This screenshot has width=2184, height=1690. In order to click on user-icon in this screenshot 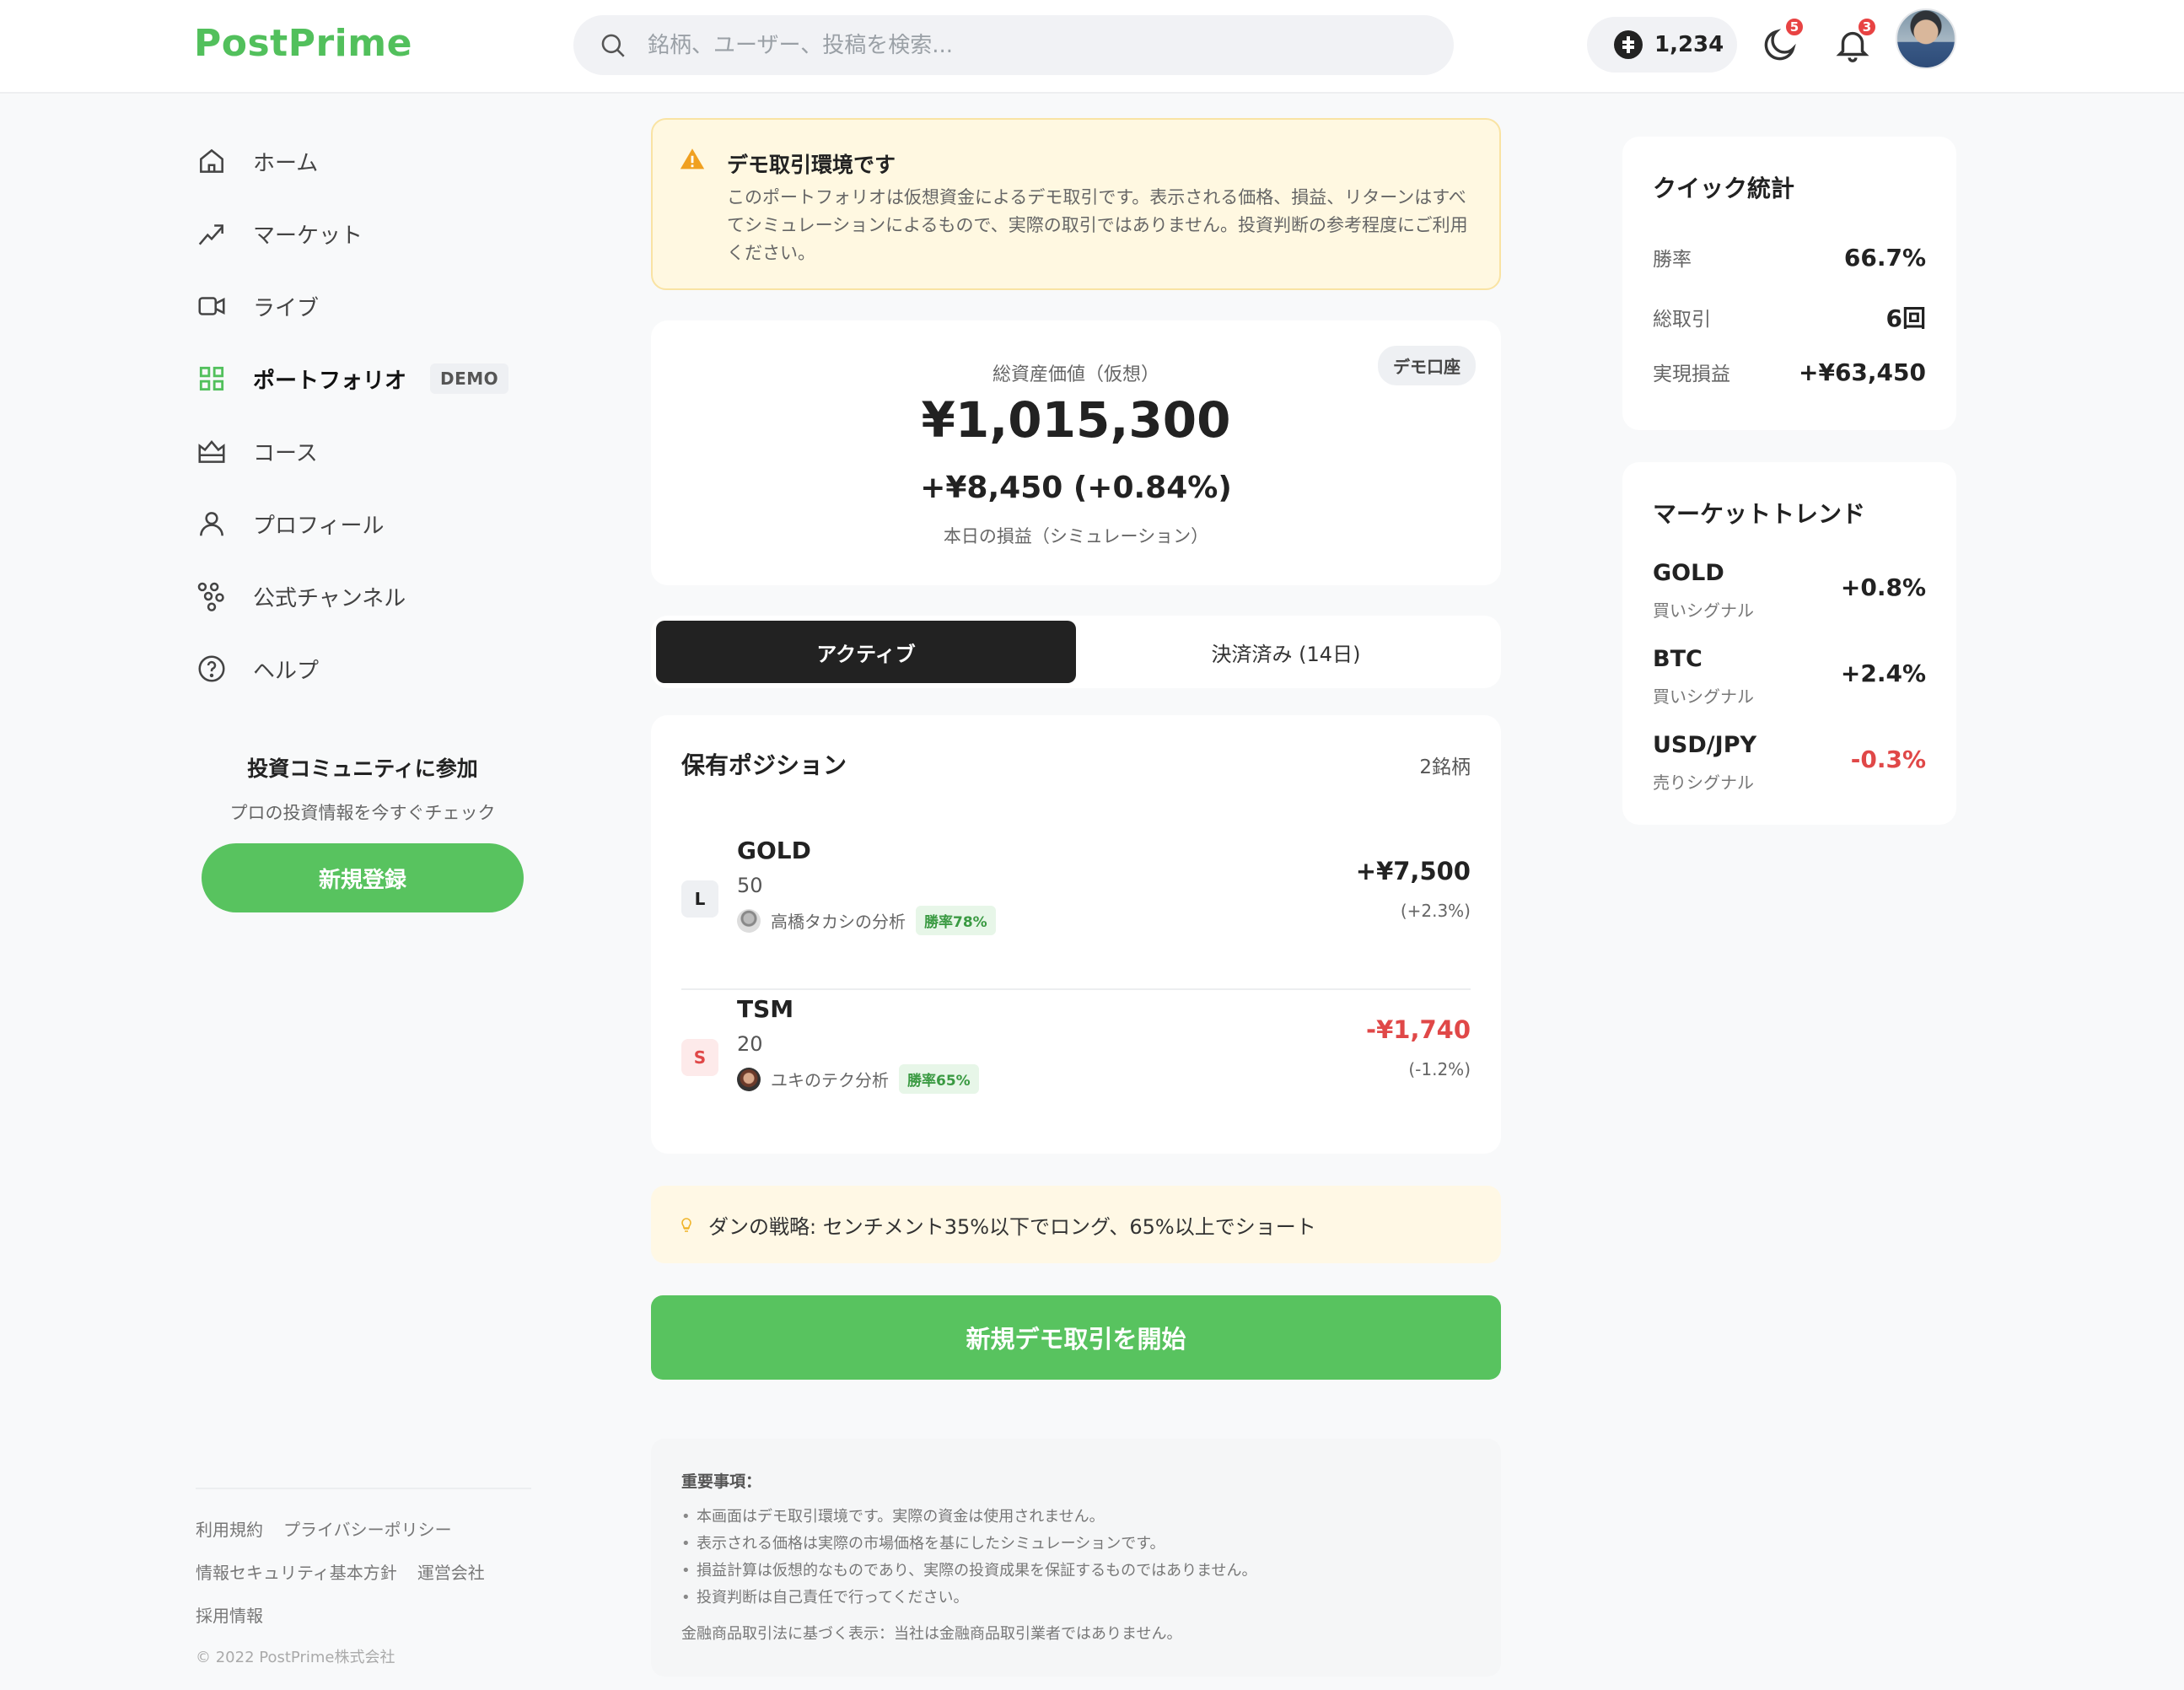, I will do `click(212, 524)`.